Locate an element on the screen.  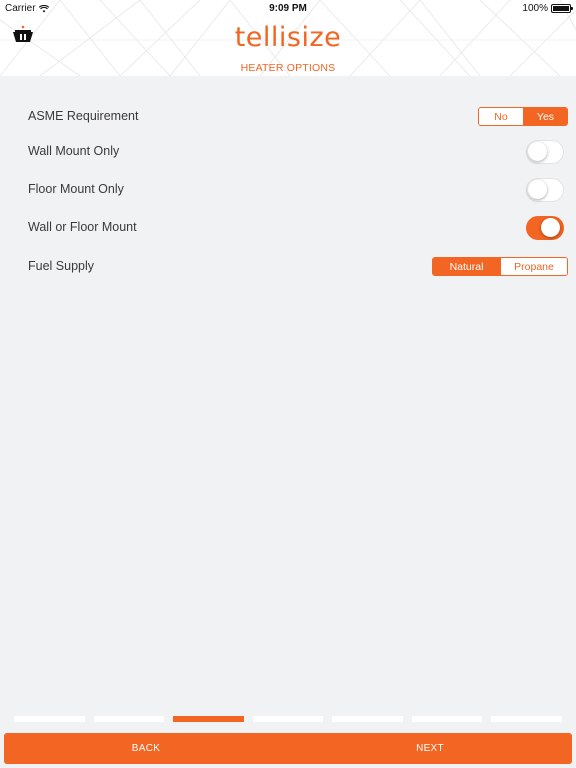
step-progress-indicator is located at coordinates (288, 719).